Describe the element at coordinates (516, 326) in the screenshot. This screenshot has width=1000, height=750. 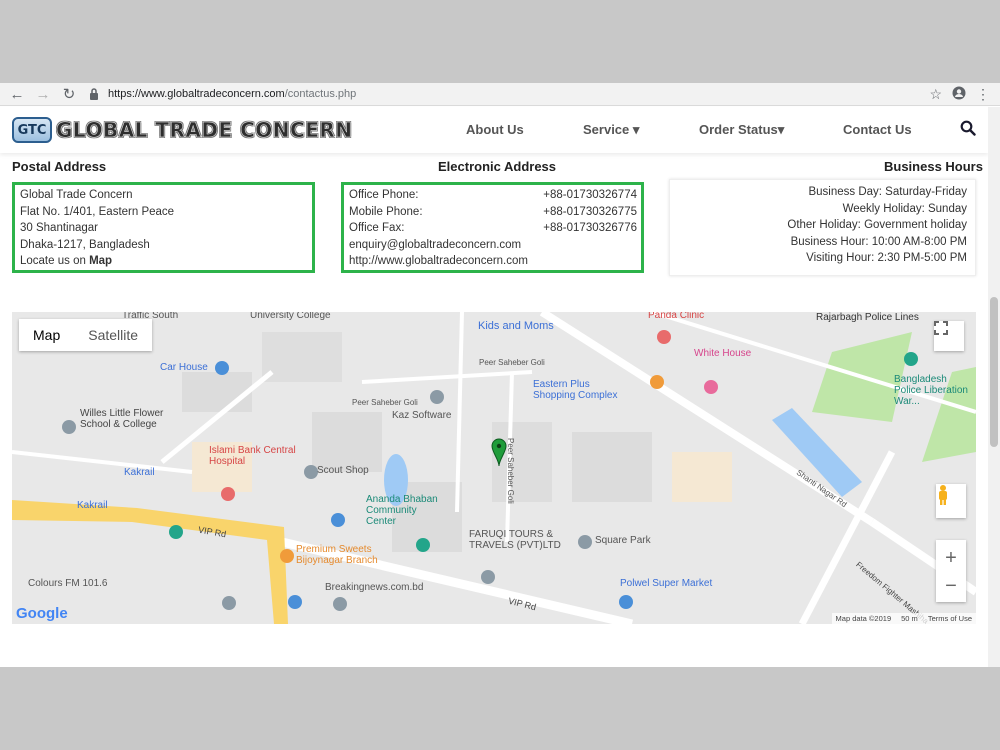
I see `map-label: Kids and Moms` at that location.